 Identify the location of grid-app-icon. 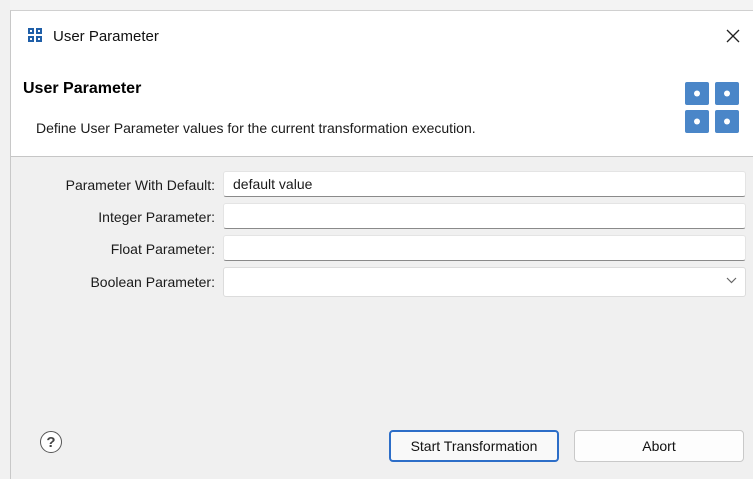
(35, 35).